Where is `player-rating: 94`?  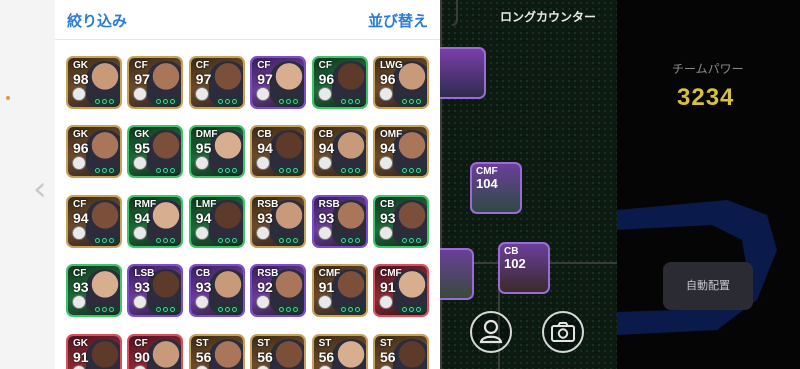
player-rating: 94 is located at coordinates (388, 148).